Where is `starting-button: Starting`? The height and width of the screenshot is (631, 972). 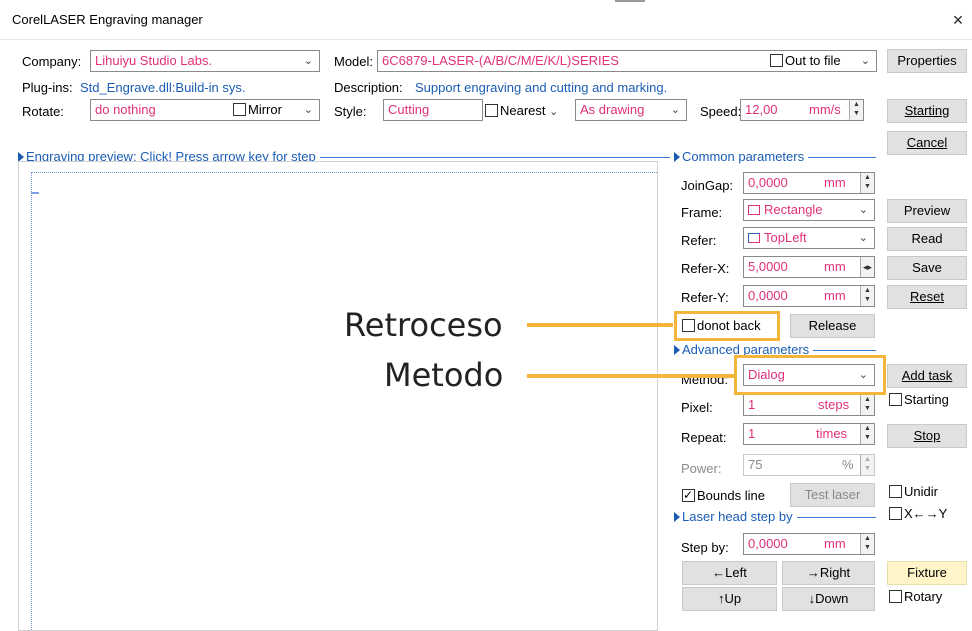
starting-button: Starting is located at coordinates (927, 111).